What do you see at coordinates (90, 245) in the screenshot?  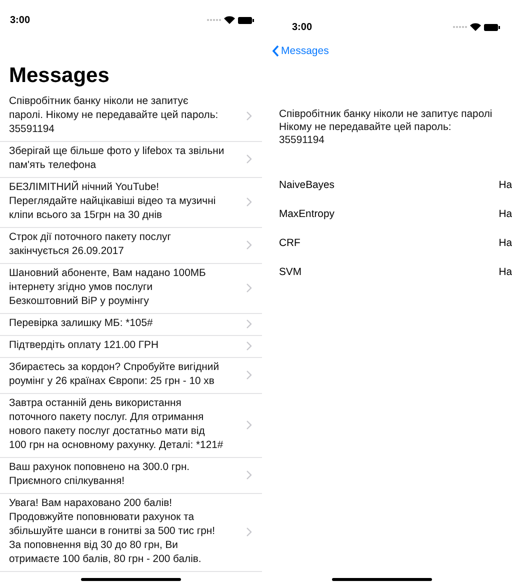 I see `message-text: Строк дії поточного пакету послуг закінчується 26.09.2017` at bounding box center [90, 245].